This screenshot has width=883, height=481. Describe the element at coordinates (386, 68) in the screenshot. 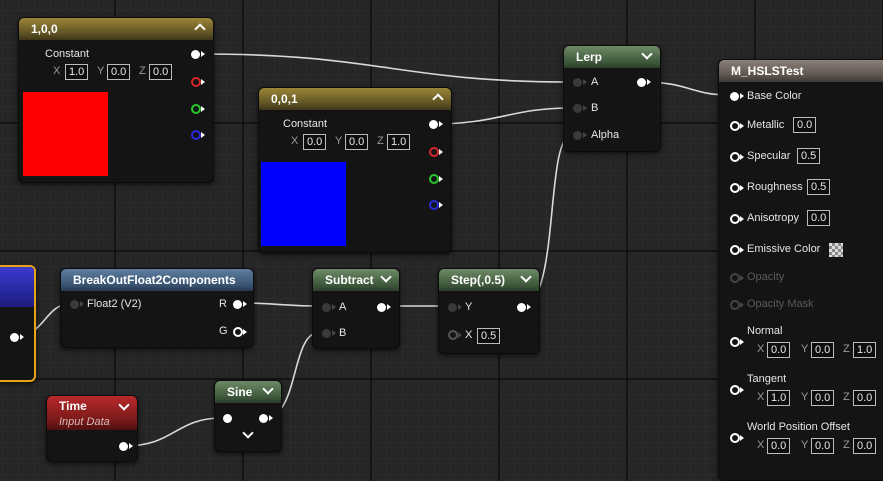

I see `wire-constant100-to-lerp-a` at that location.